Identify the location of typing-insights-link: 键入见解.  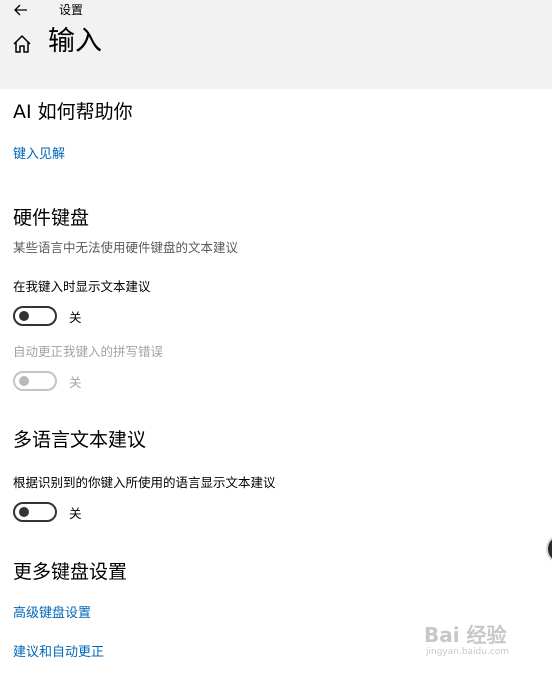
(39, 155).